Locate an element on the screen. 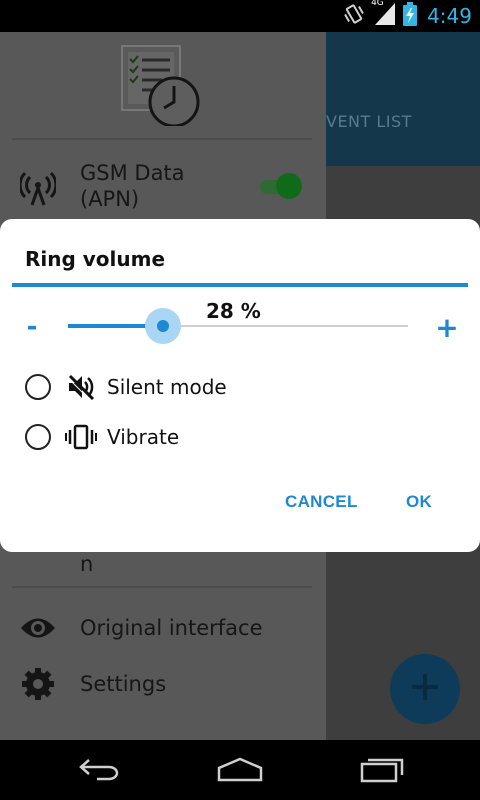  gsm-data-toggle is located at coordinates (281, 185).